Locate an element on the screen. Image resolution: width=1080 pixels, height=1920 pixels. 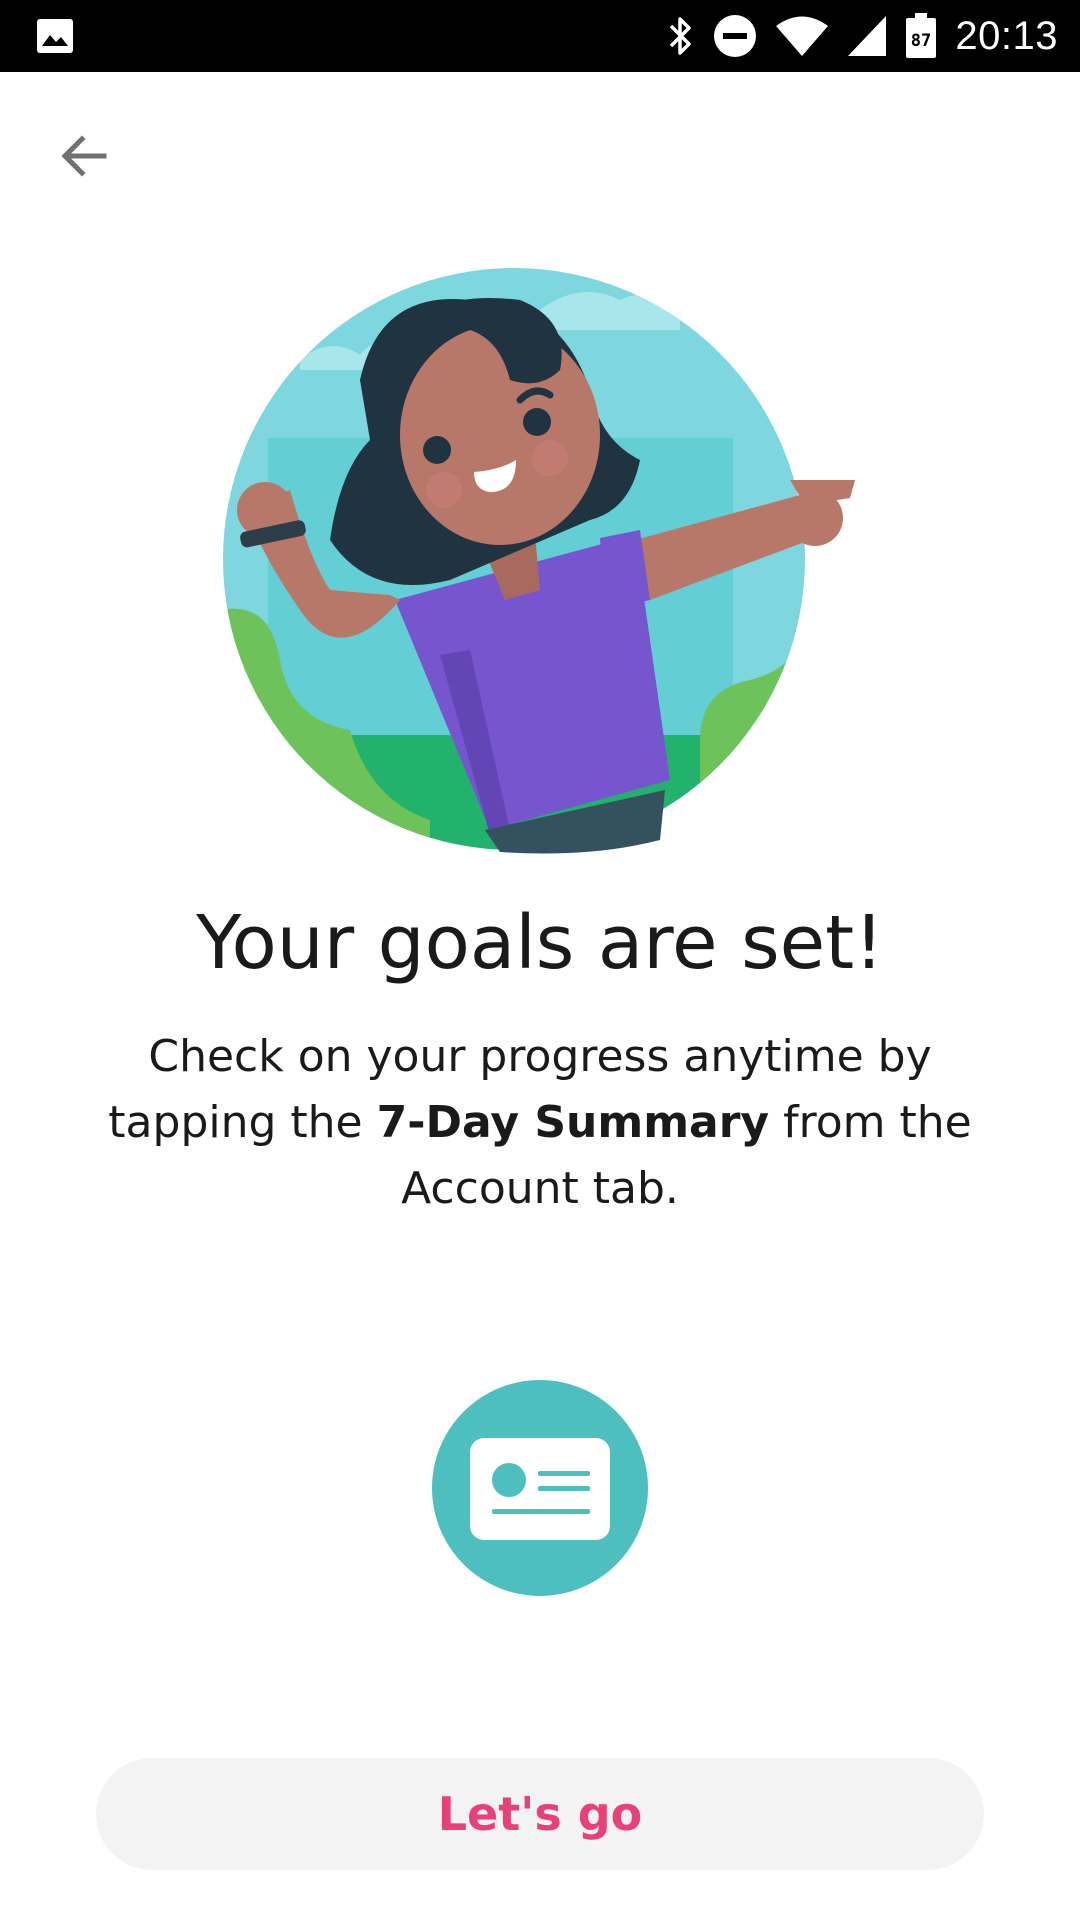
battery-icon: 87 is located at coordinates (921, 35).